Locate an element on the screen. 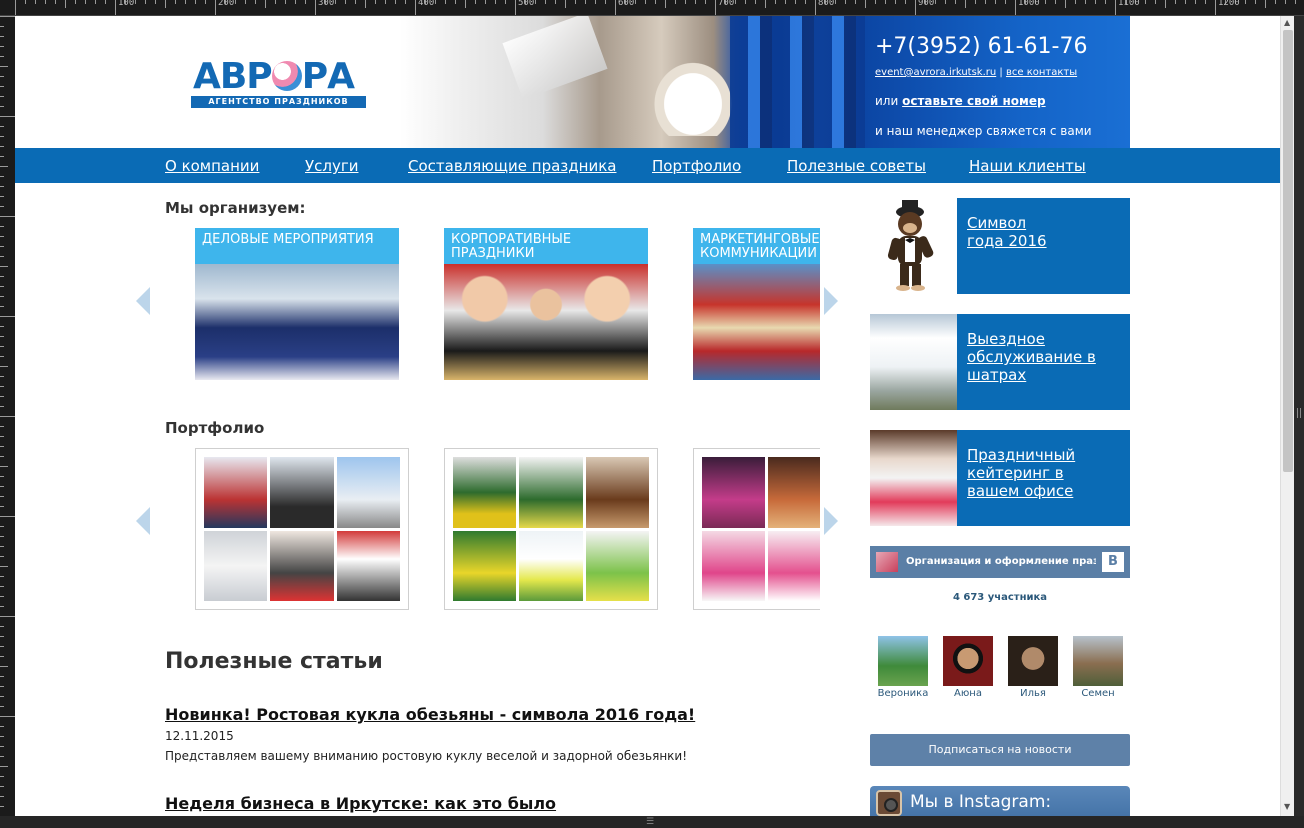  bottom-resize-bar: ☰ is located at coordinates (652, 822).